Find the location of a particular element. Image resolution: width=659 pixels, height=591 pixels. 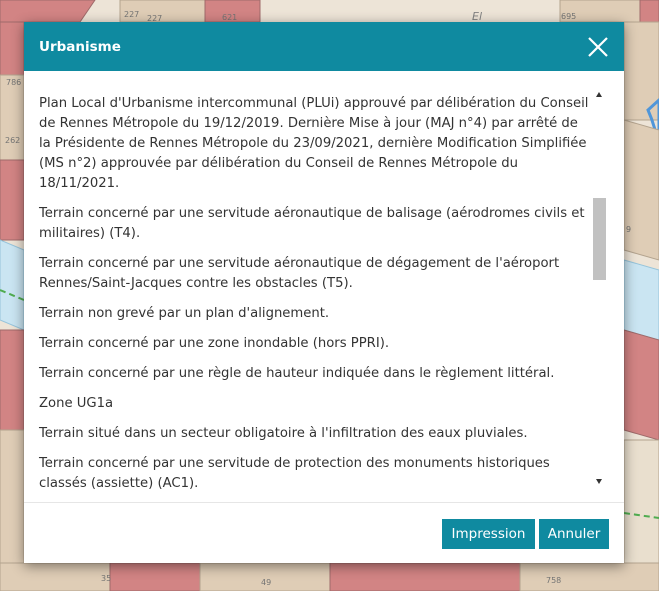

info-paragraph-zone: Zone UG1a is located at coordinates (76, 403).